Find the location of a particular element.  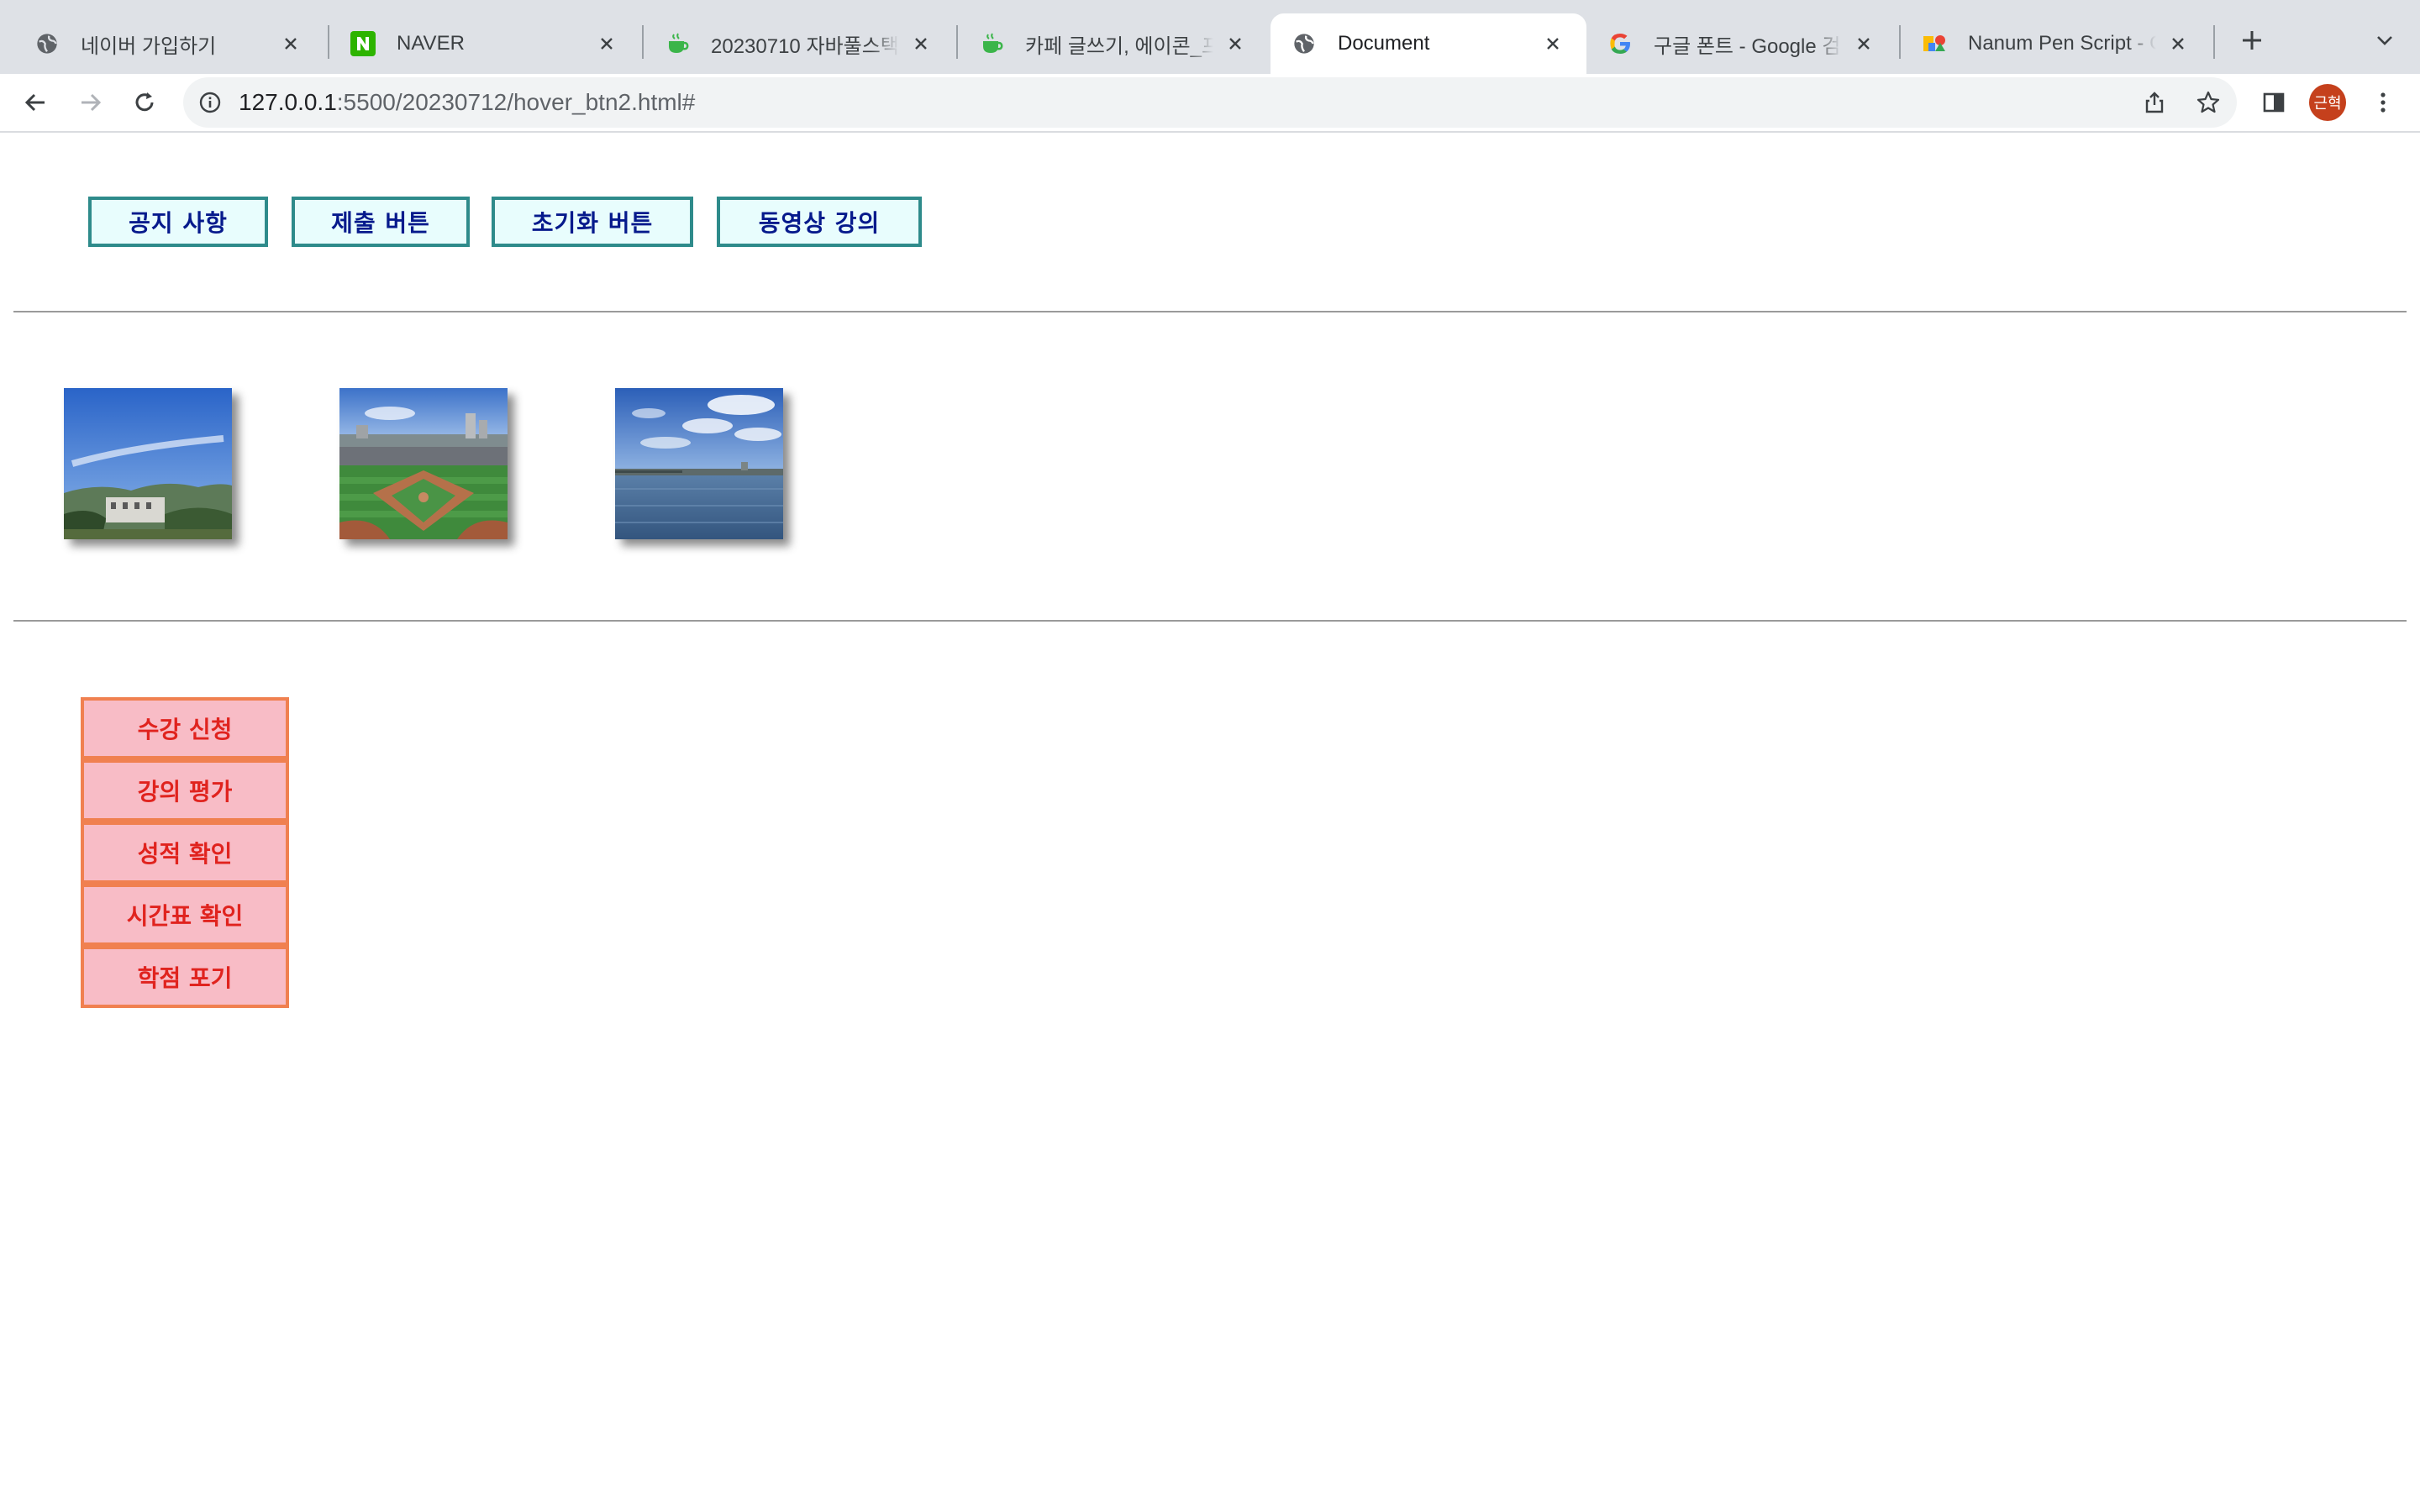

url-host: 127.0.0.1 is located at coordinates (288, 102).